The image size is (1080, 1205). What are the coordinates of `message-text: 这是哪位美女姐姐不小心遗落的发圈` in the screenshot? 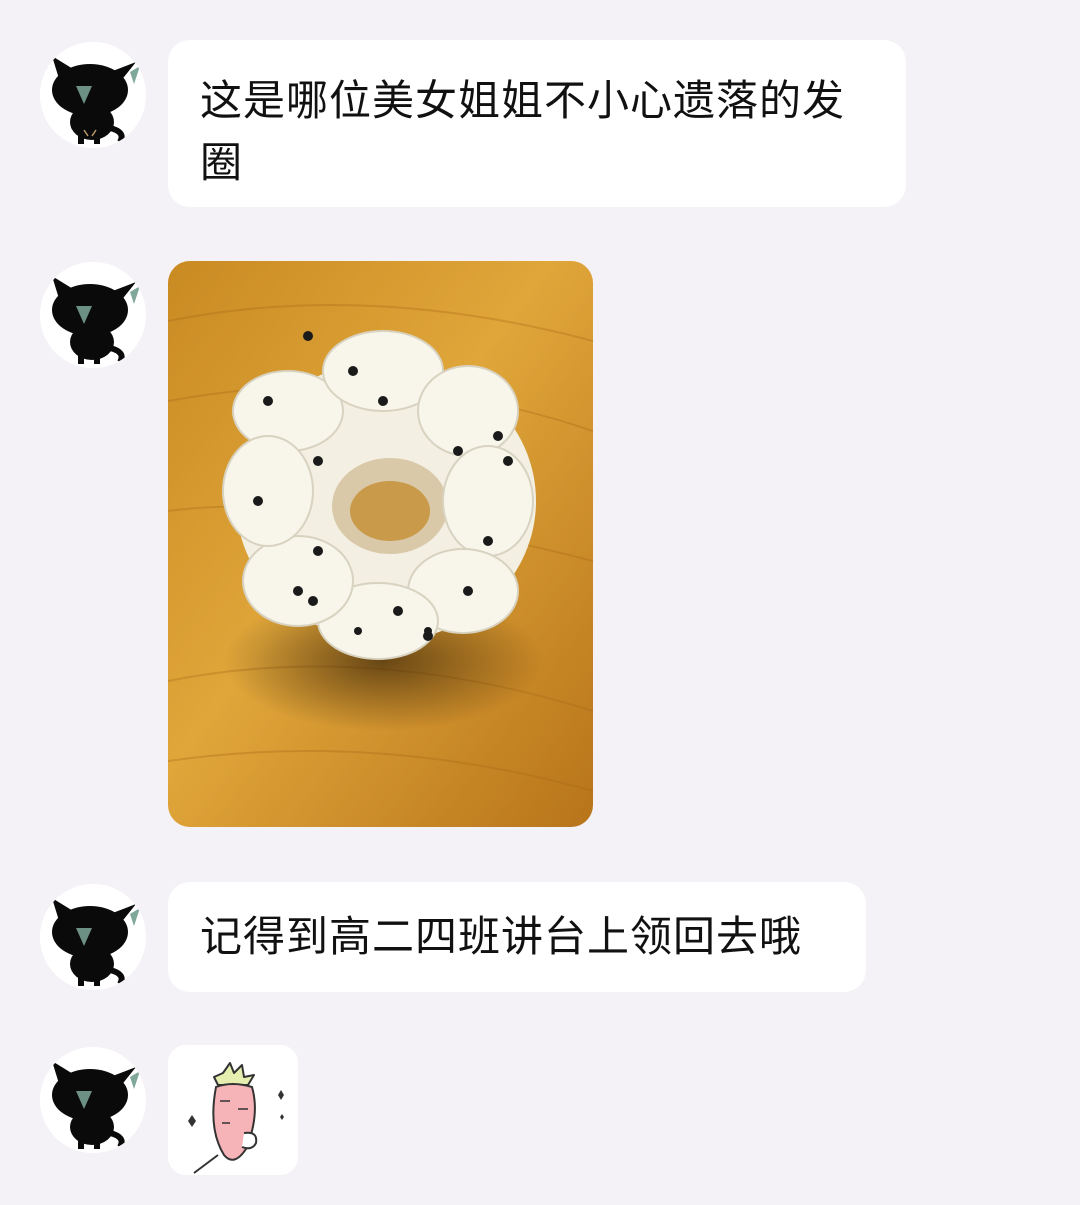 It's located at (523, 131).